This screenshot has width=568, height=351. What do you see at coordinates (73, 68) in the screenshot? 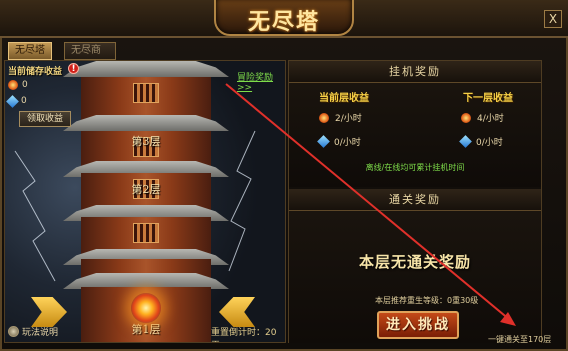
I see `alert-icon: !` at bounding box center [73, 68].